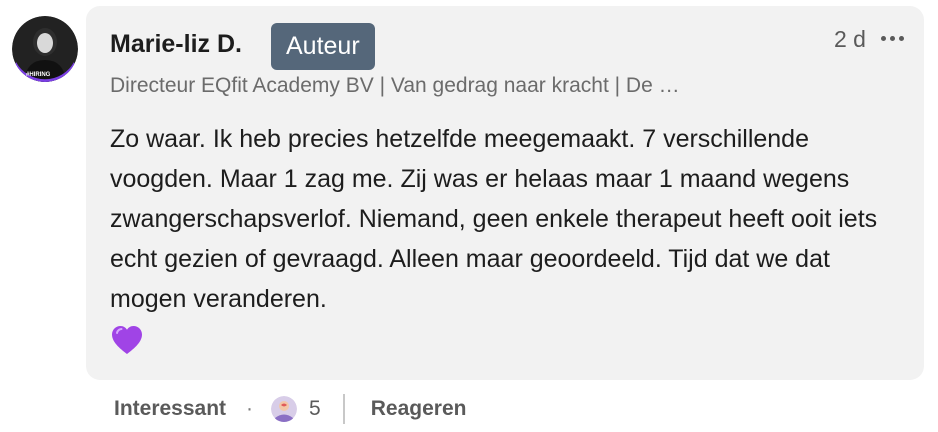  What do you see at coordinates (883, 38) in the screenshot?
I see `ellipsis-icon` at bounding box center [883, 38].